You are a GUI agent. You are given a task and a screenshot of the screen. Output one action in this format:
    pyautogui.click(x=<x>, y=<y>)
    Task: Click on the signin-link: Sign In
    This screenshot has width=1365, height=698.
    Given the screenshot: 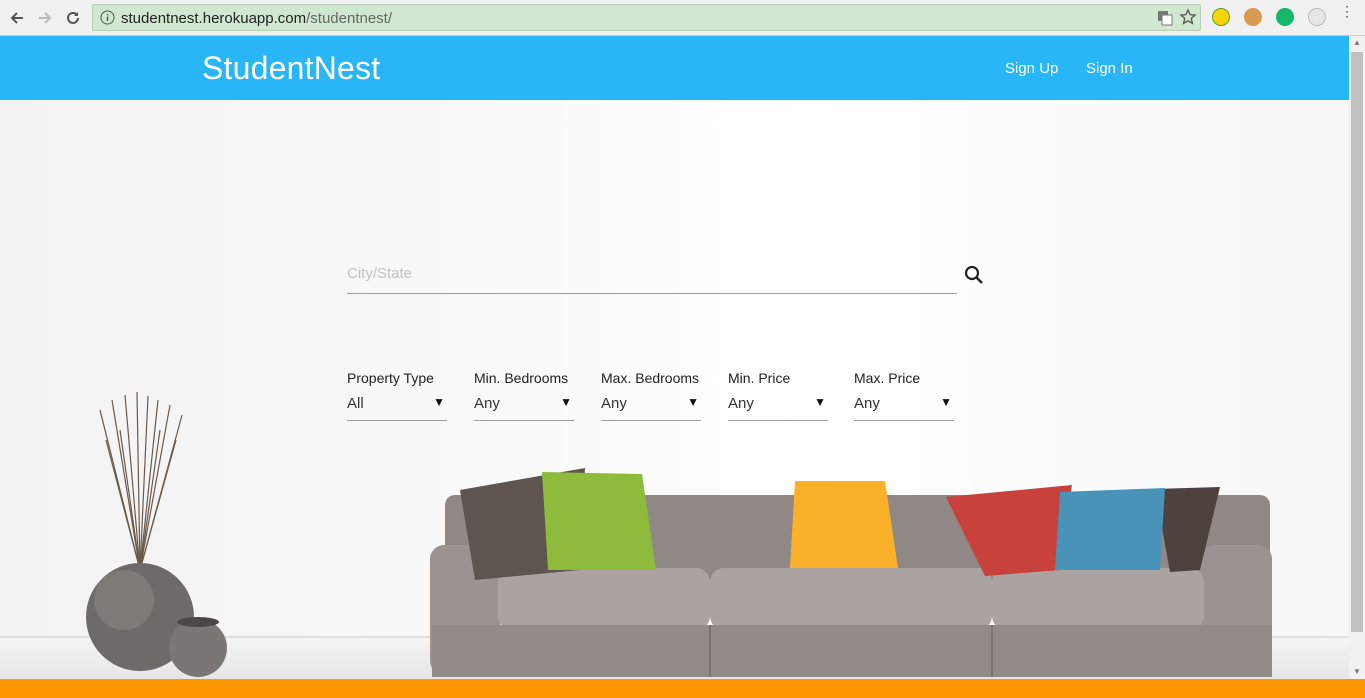 What is the action you would take?
    pyautogui.click(x=1109, y=68)
    